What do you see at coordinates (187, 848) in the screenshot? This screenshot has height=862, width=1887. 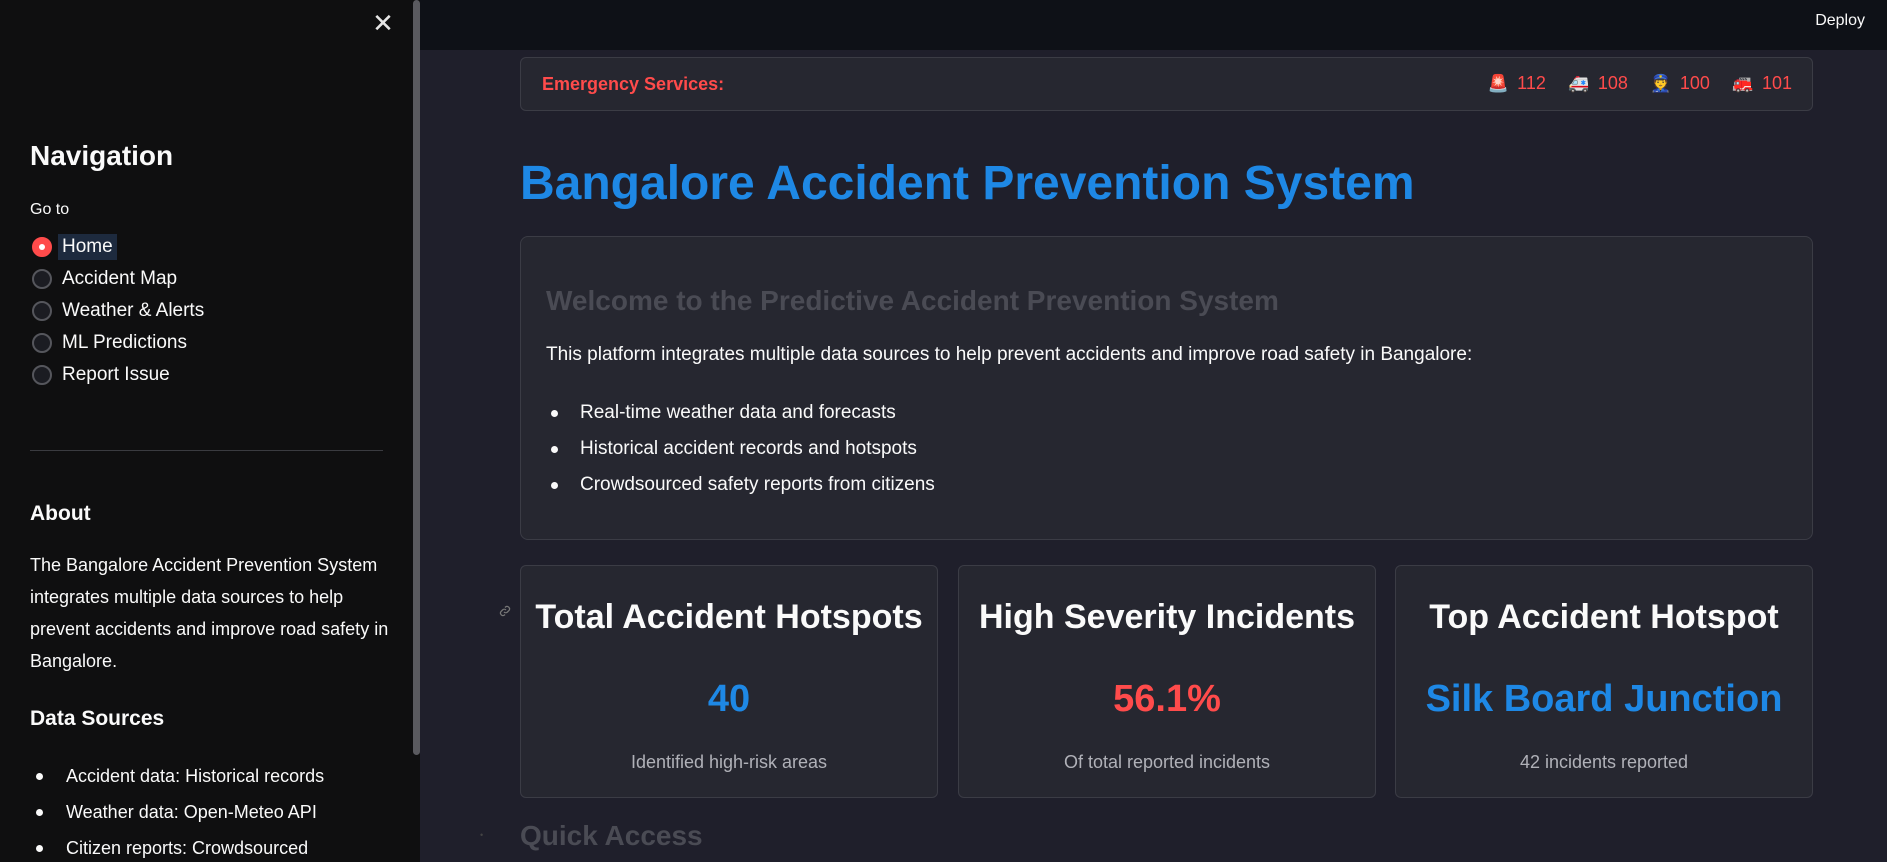 I see `list-item-text: Citizen reports: Crowdsourced` at bounding box center [187, 848].